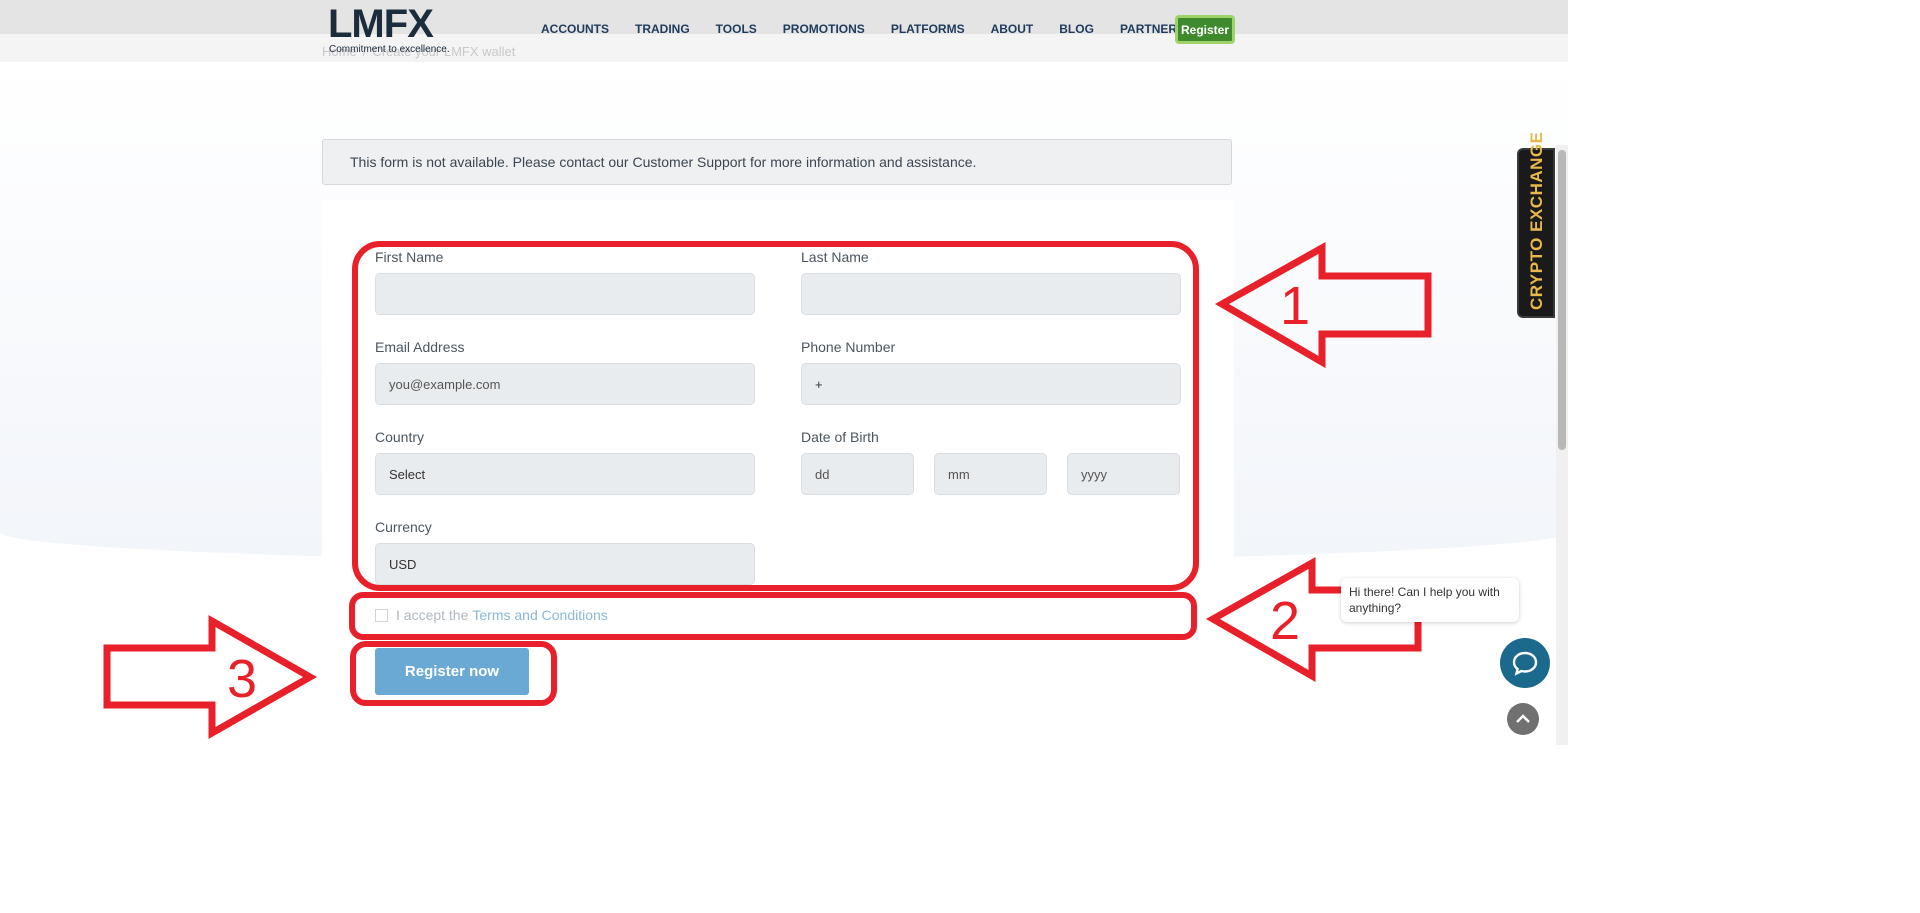 This screenshot has height=913, width=1920. I want to click on chat-icon, so click(1525, 663).